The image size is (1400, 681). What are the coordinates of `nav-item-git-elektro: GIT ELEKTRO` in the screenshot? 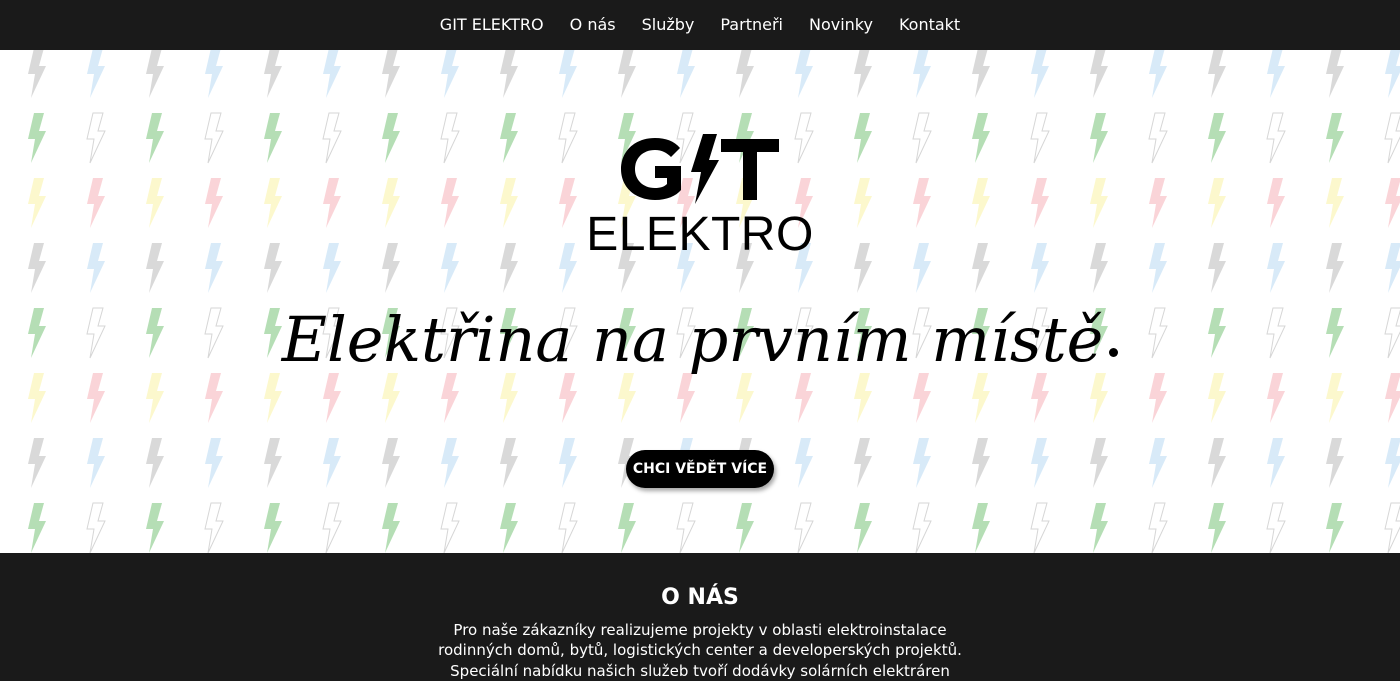 It's located at (492, 25).